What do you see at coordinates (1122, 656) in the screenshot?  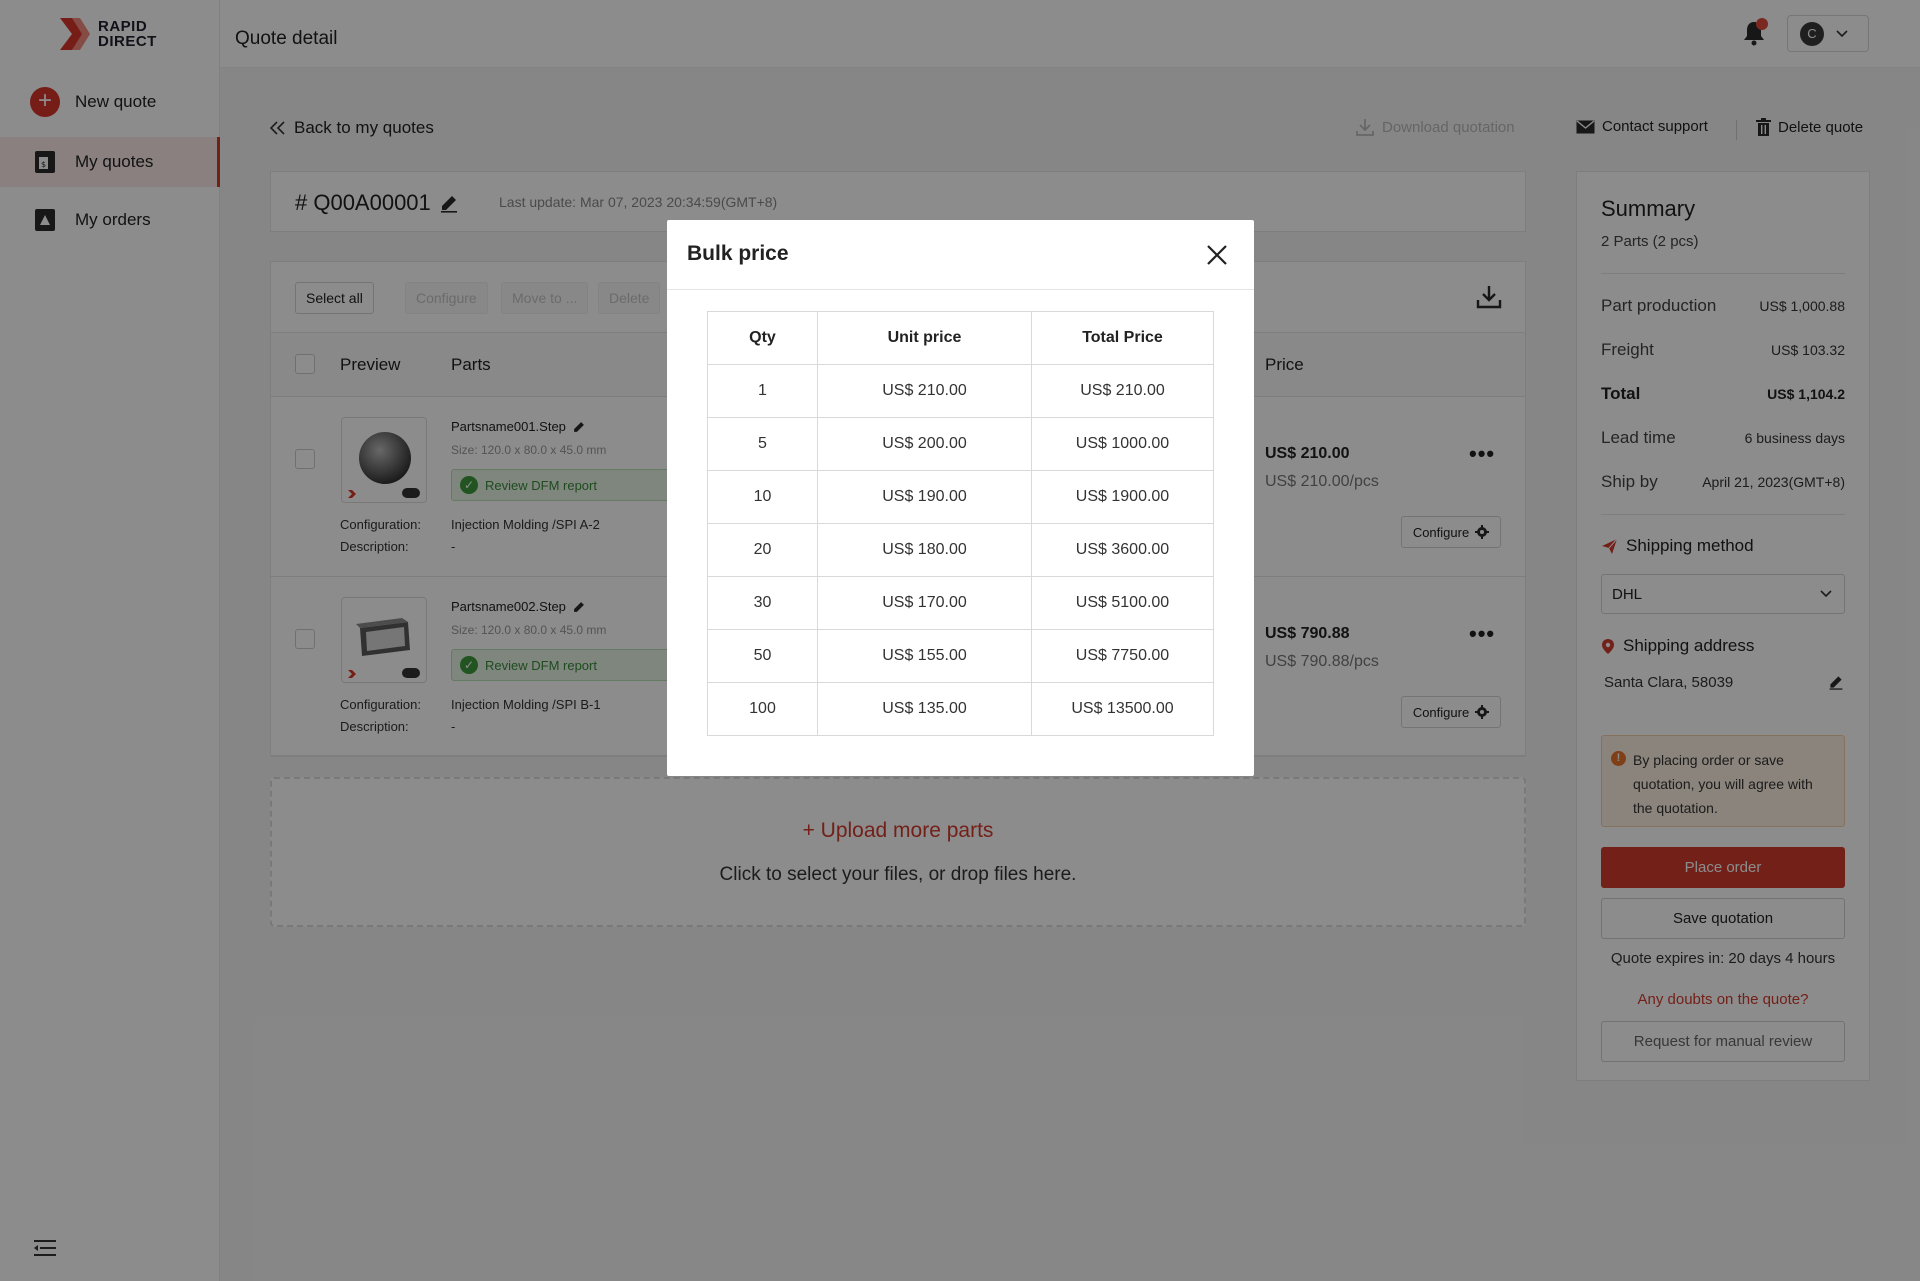 I see `total-price-cell: US$ 7750.00` at bounding box center [1122, 656].